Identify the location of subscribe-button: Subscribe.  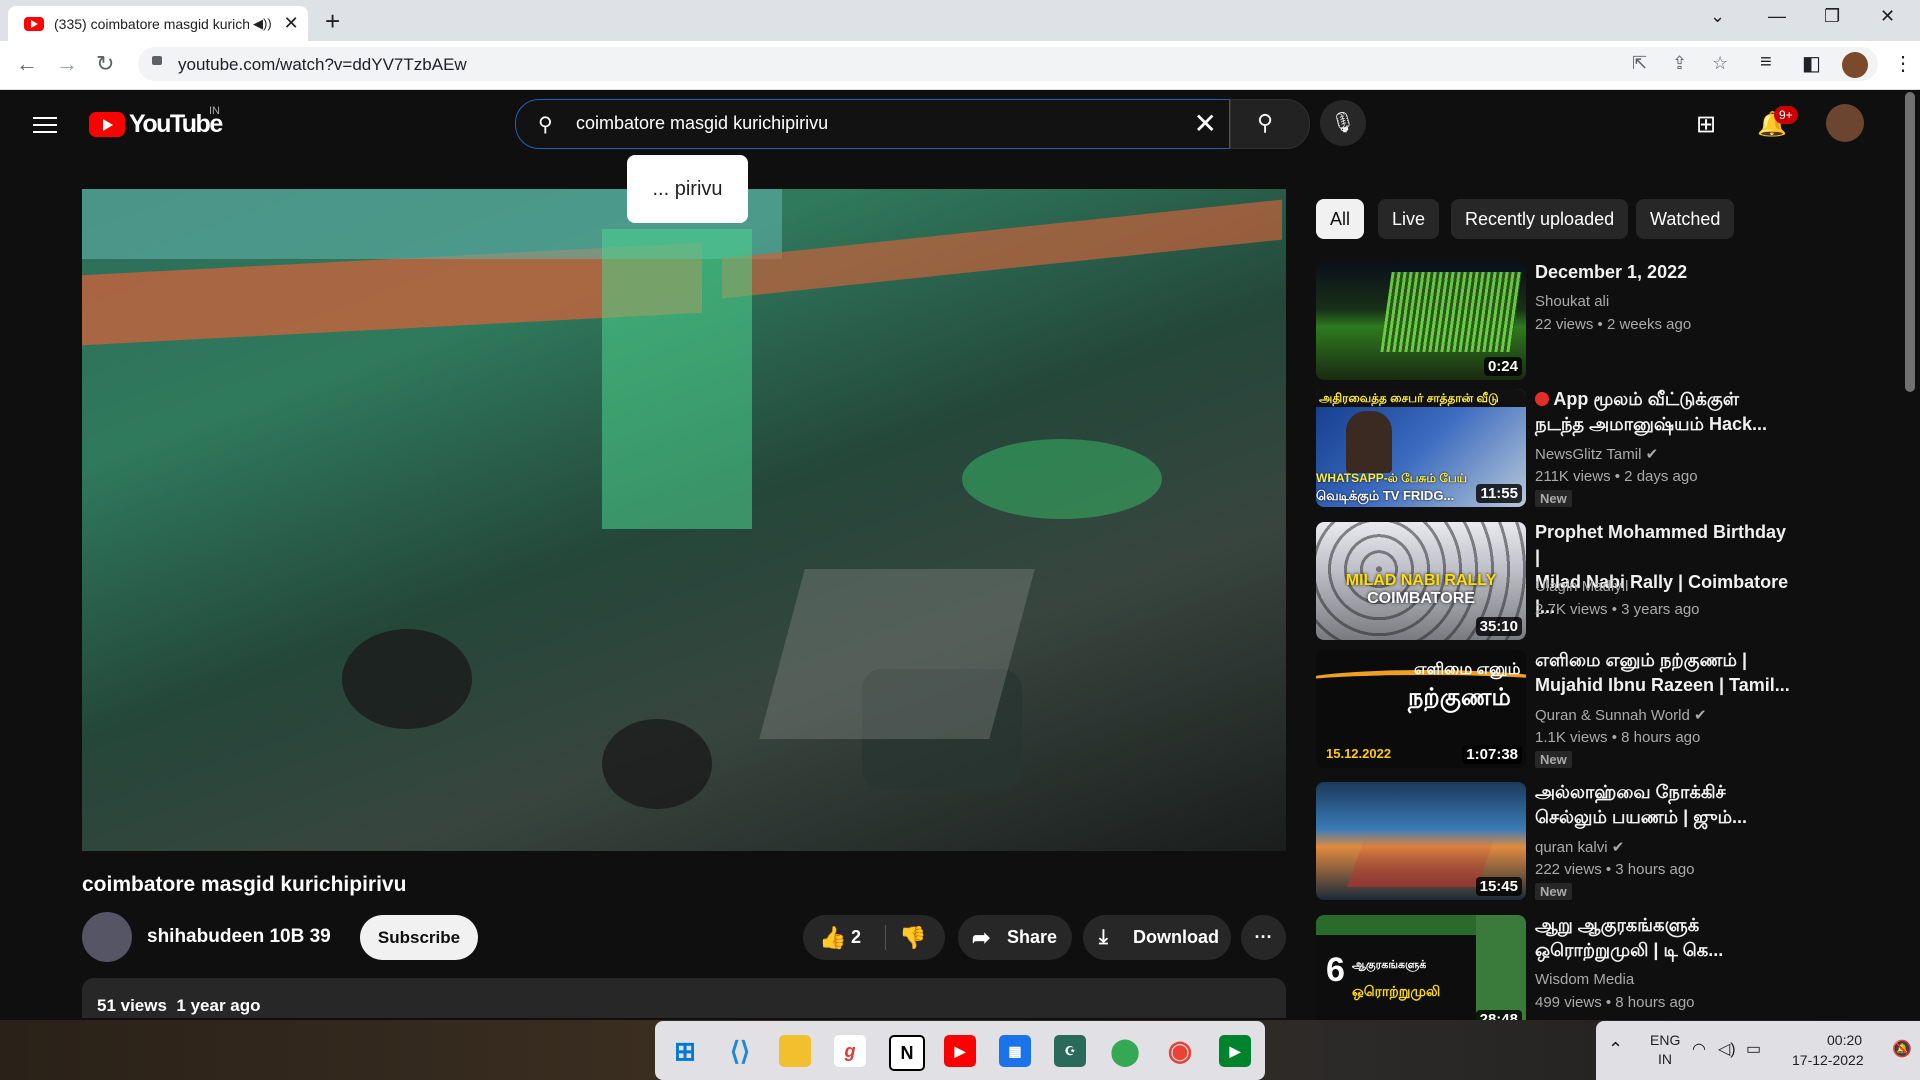
(419, 937).